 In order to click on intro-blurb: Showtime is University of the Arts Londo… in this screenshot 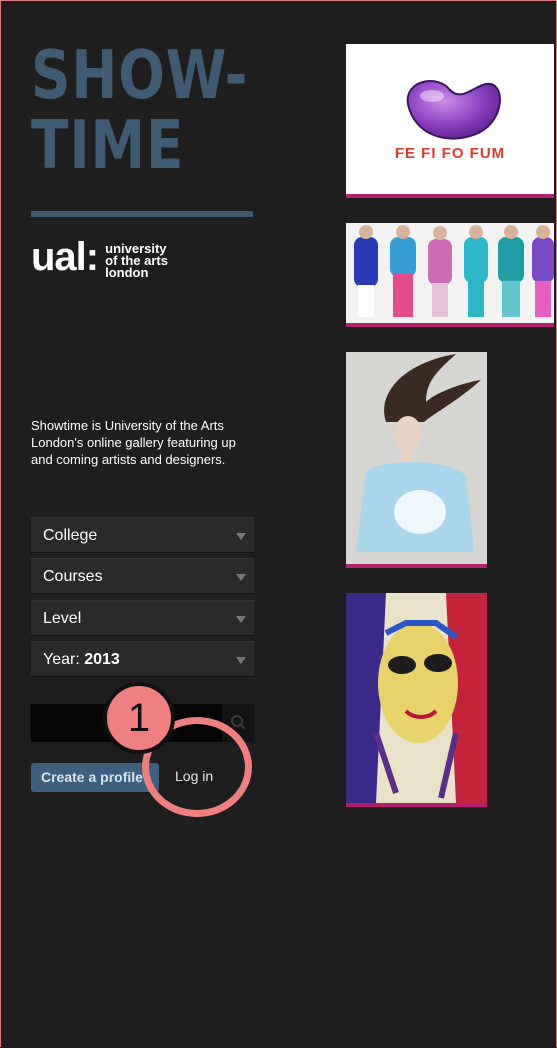, I will do `click(133, 442)`.